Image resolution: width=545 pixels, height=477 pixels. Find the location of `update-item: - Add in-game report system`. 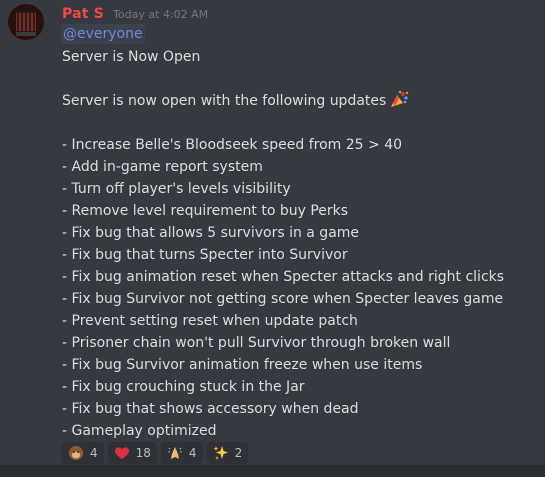

update-item: - Add in-game report system is located at coordinates (162, 167).